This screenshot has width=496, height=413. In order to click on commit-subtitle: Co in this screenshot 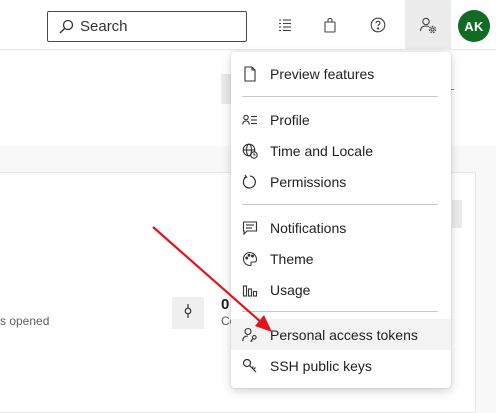, I will do `click(226, 321)`.